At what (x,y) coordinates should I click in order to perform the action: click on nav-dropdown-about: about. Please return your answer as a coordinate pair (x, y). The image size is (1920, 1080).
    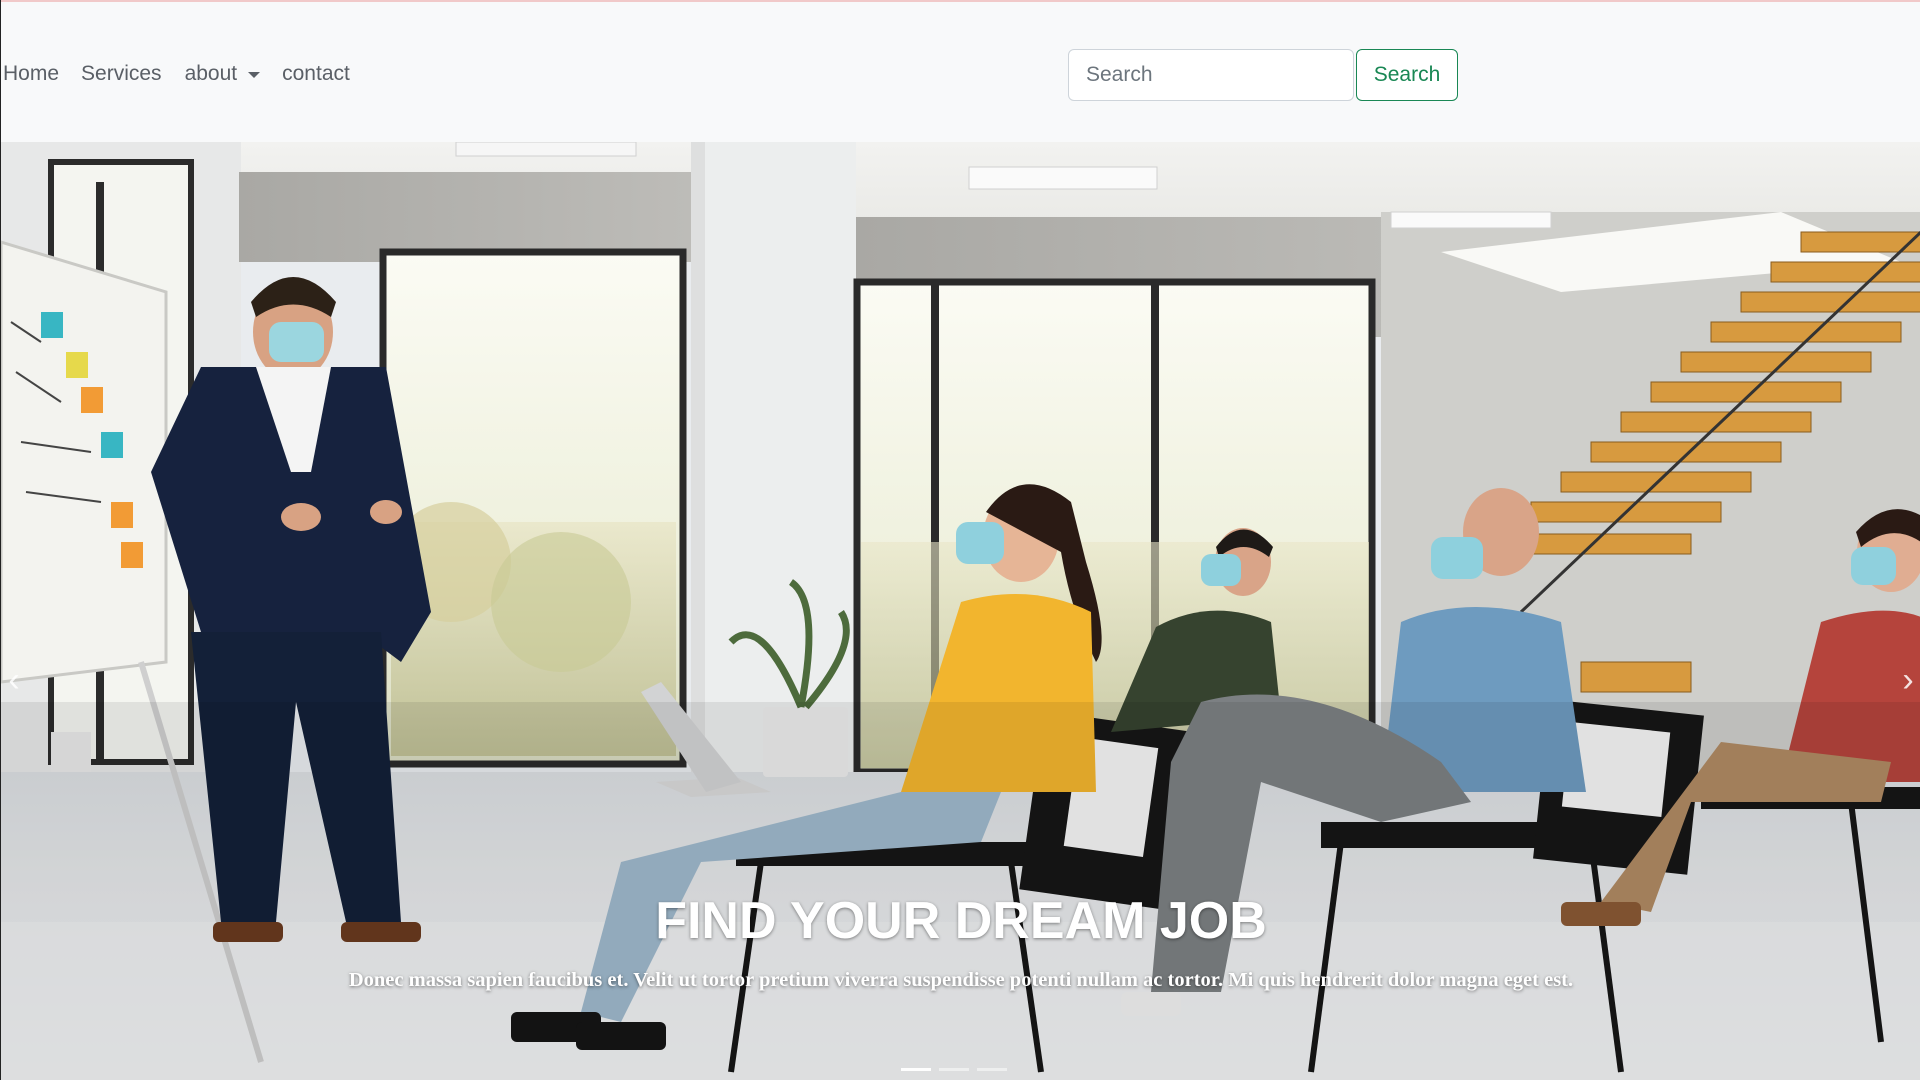
    Looking at the image, I should click on (223, 74).